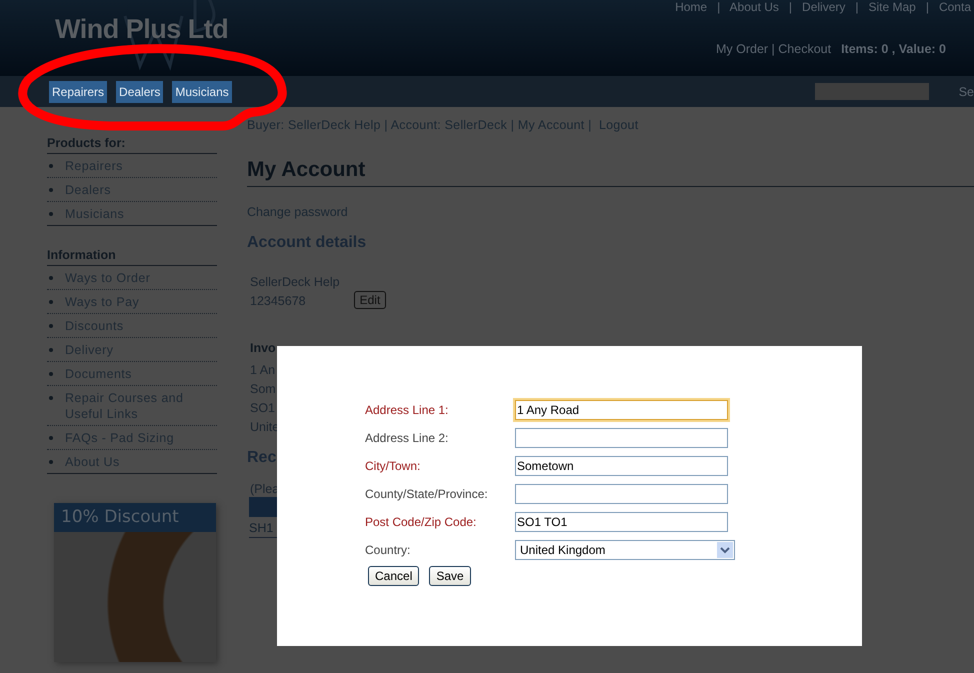  Describe the element at coordinates (871, 91) in the screenshot. I see `search-field` at that location.